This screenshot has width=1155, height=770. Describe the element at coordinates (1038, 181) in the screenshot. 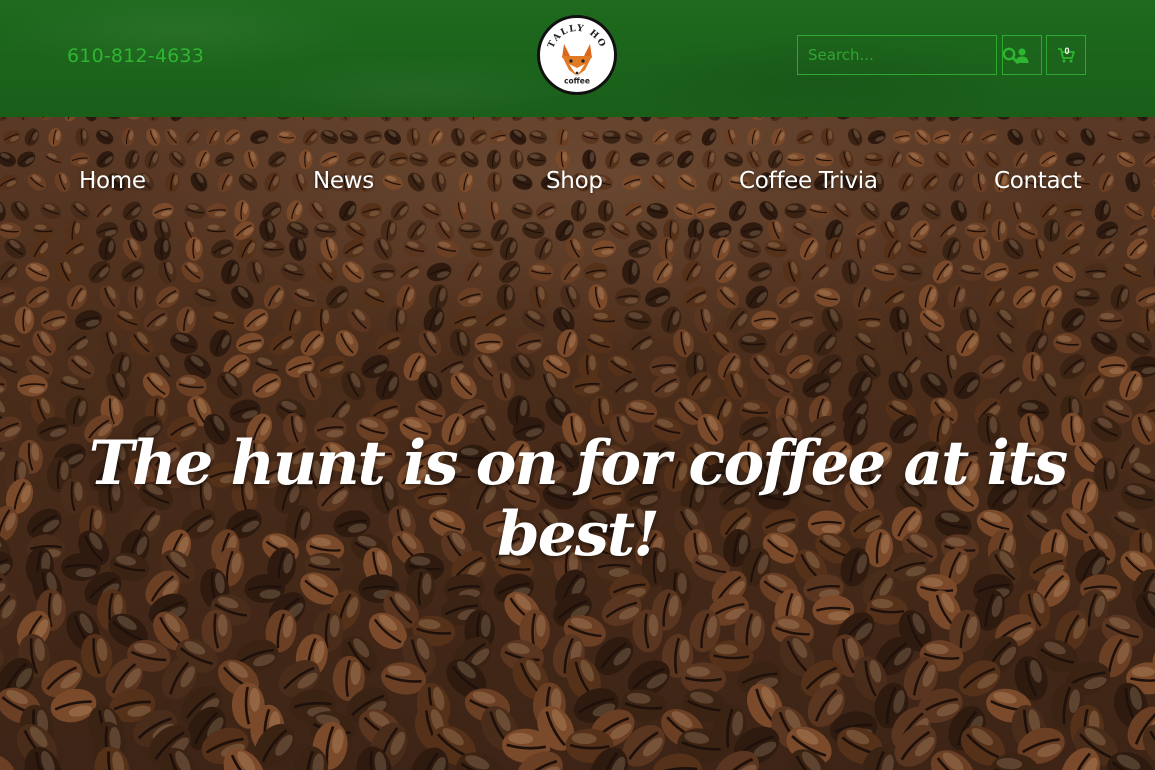

I see `nav-contact: Contact` at that location.